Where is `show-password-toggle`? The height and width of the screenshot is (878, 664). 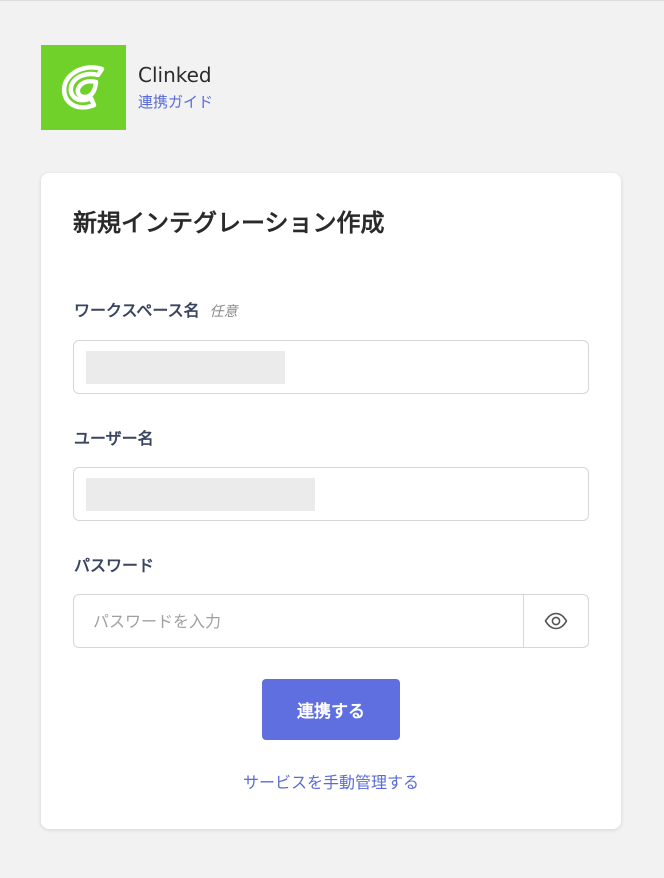 show-password-toggle is located at coordinates (555, 621).